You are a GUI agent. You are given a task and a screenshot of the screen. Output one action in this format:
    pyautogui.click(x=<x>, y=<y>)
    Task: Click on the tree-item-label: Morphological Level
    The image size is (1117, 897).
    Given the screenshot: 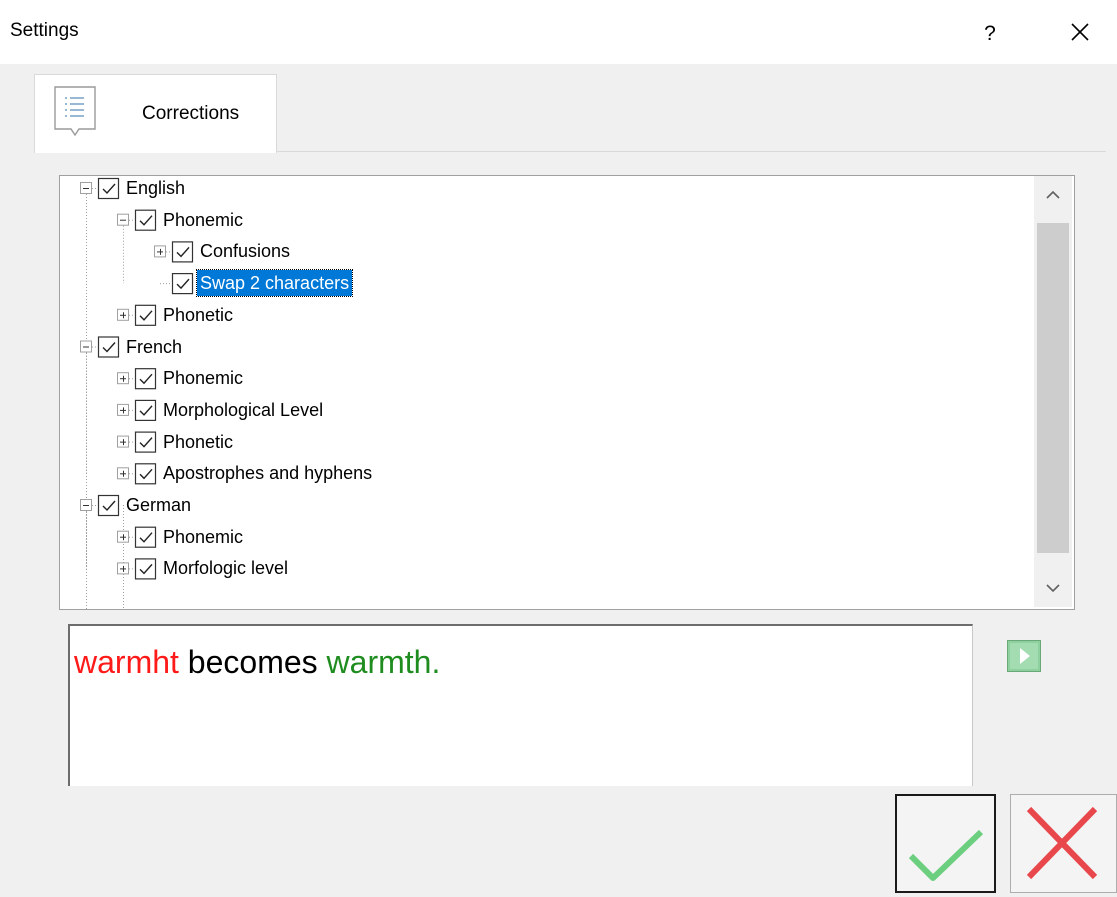 What is the action you would take?
    pyautogui.click(x=243, y=410)
    